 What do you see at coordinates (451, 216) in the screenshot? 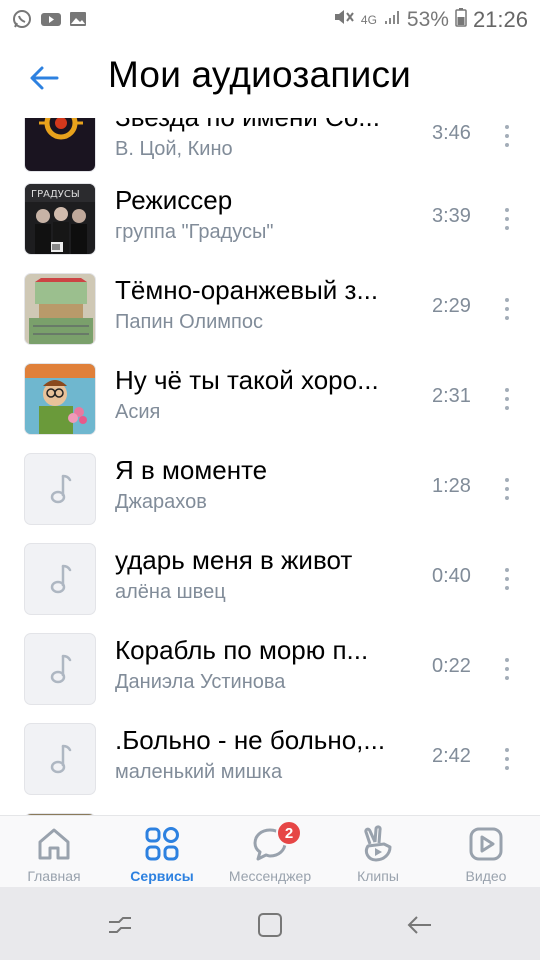
I see `track-duration: 3:39` at bounding box center [451, 216].